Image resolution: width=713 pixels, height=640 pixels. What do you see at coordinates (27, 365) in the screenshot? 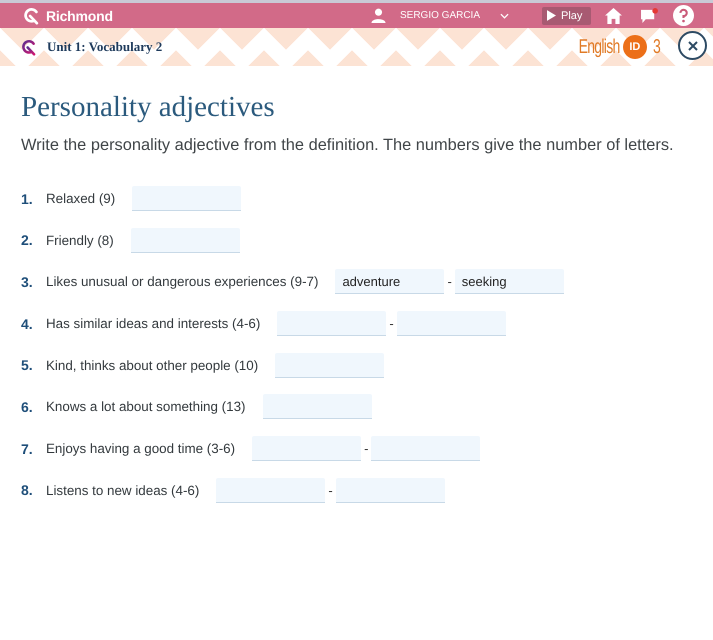
I see `item-number: 5.` at bounding box center [27, 365].